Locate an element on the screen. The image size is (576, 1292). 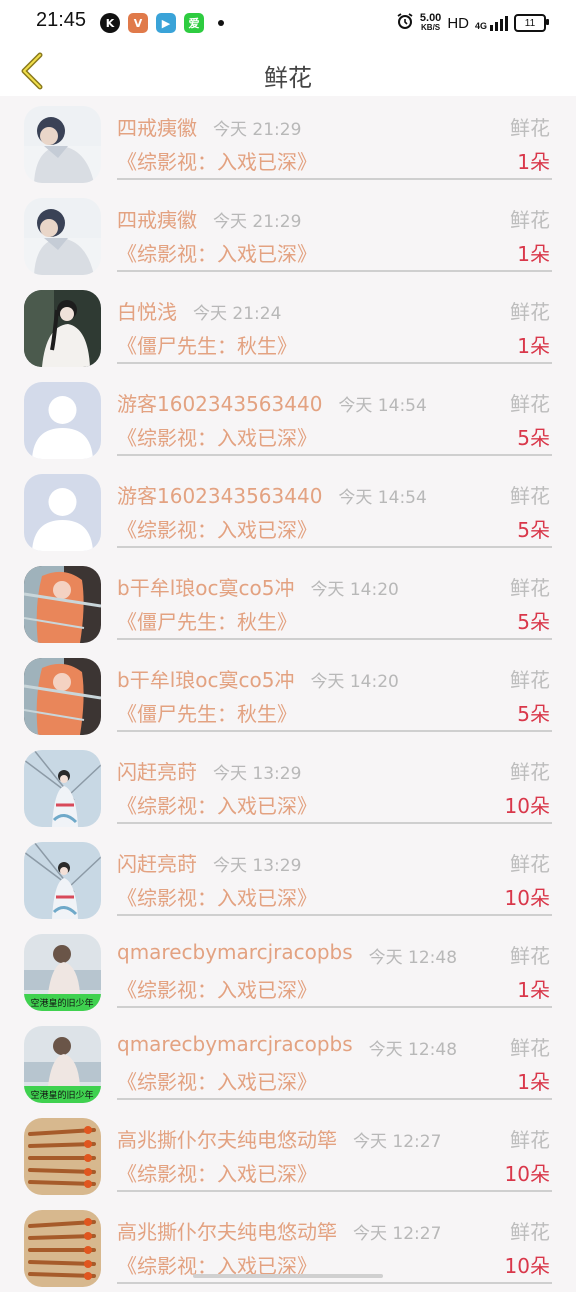
iqiyi-app-icon: 爱 is located at coordinates (194, 23).